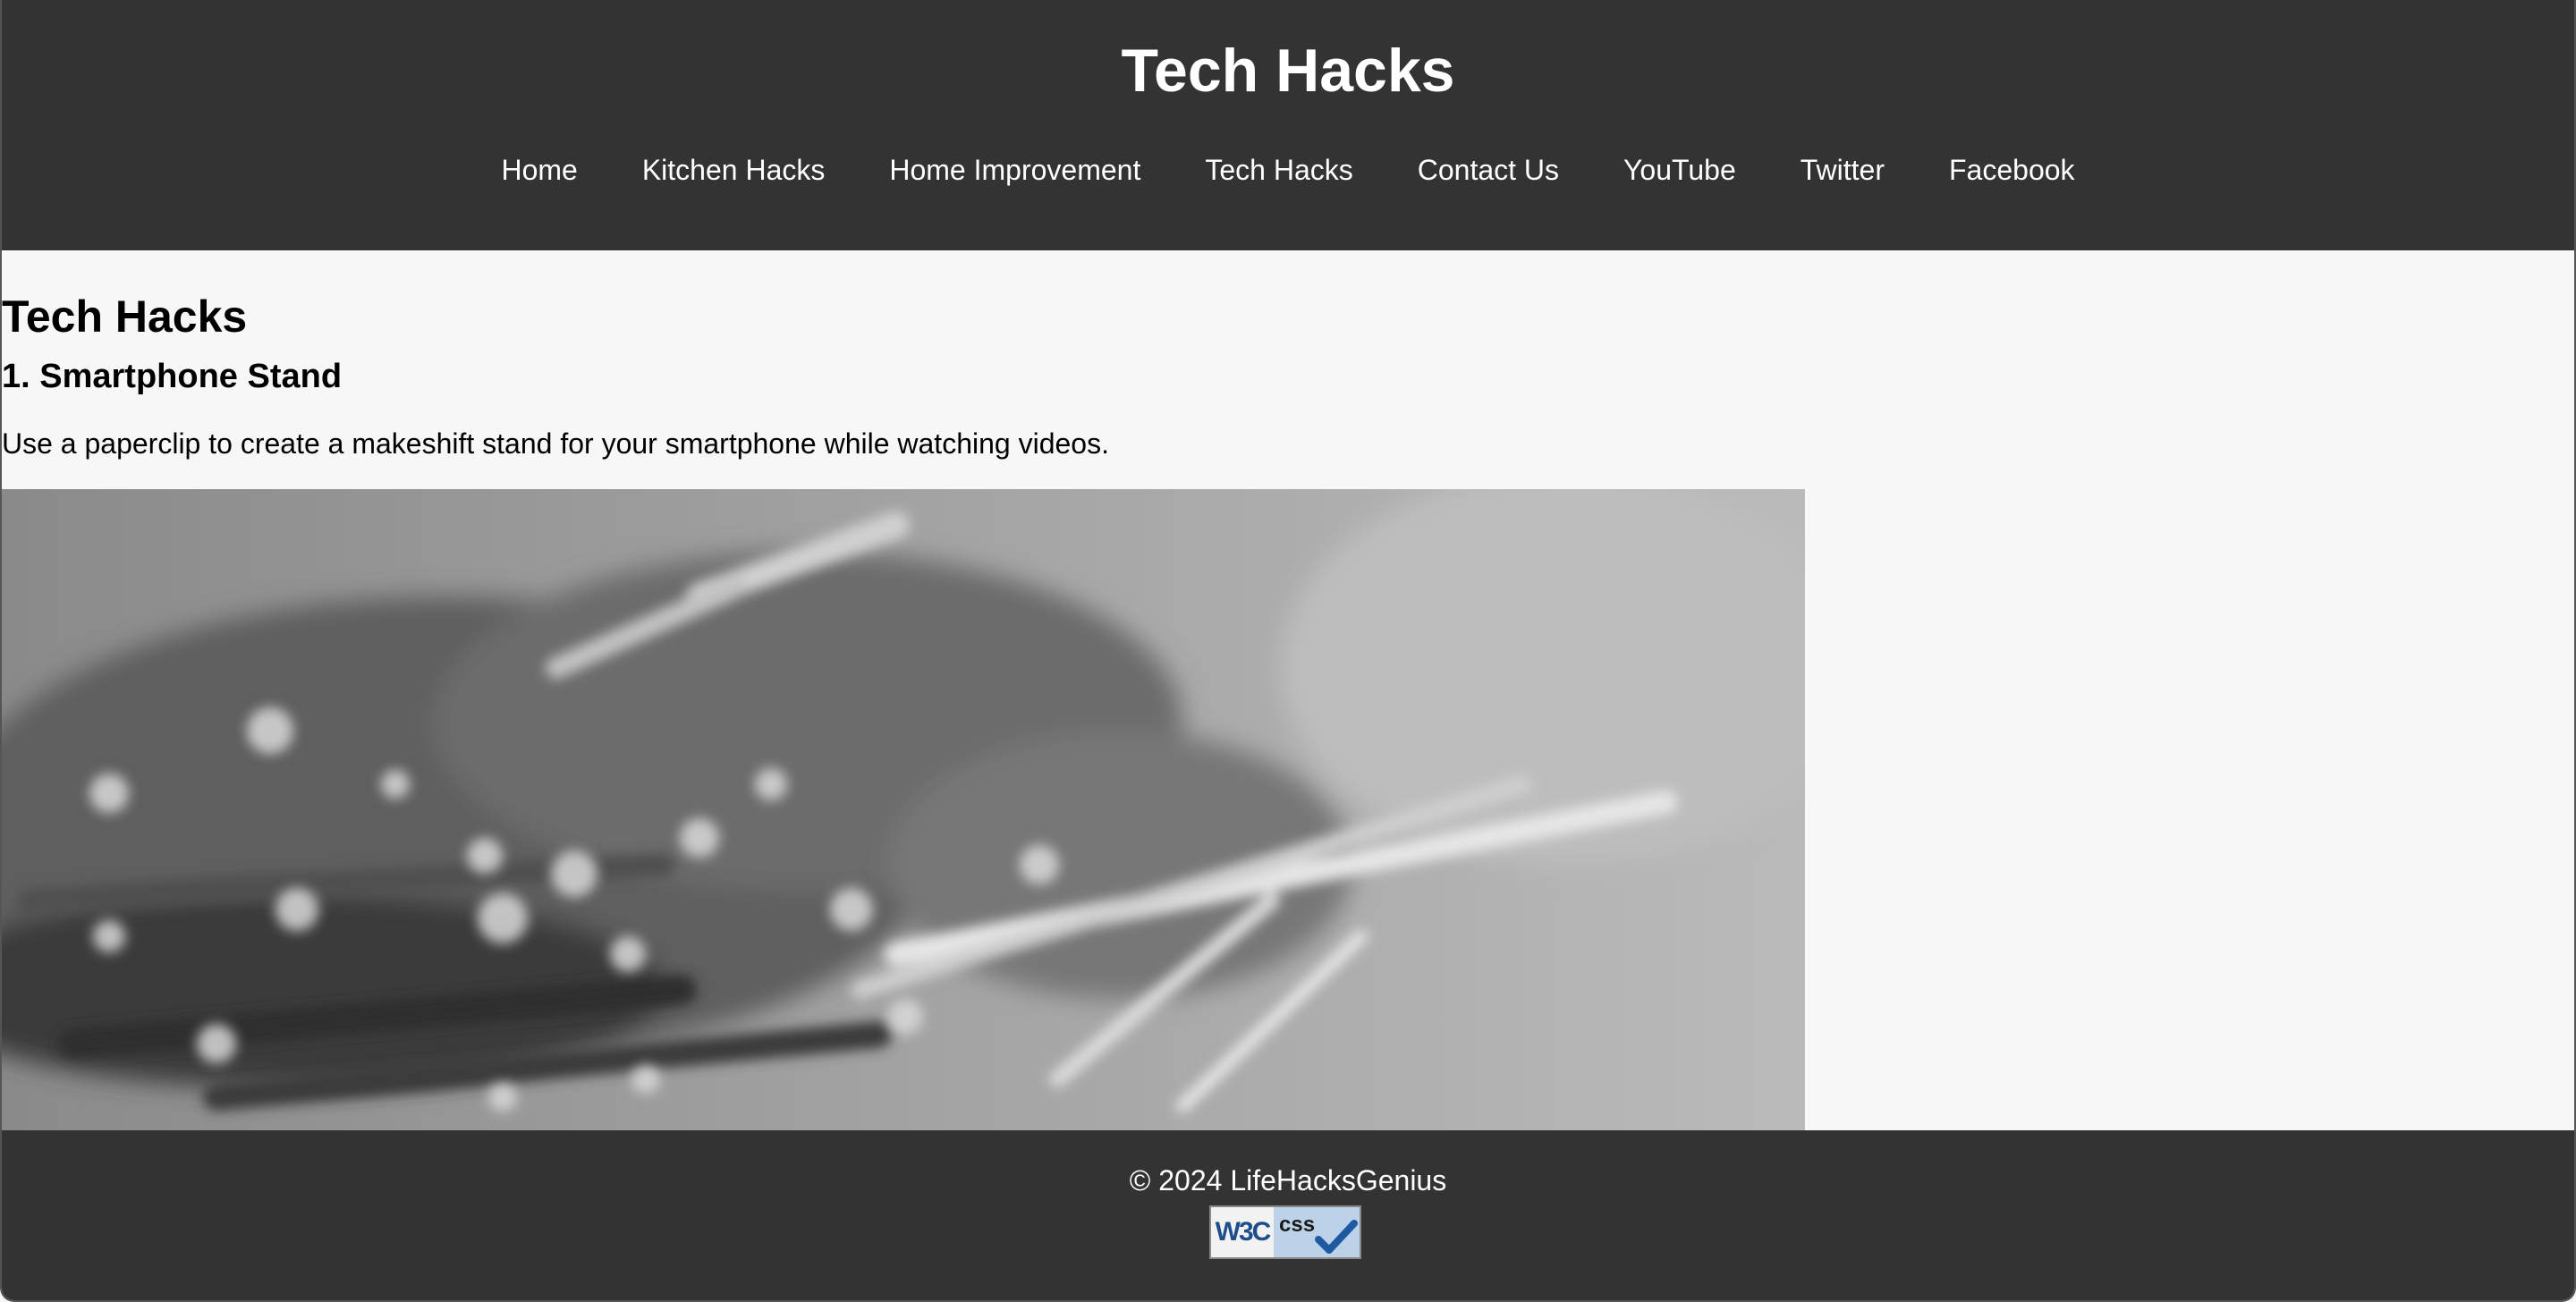  I want to click on site-footer: © 2024 LifeHacksGenius W3C css, so click(1288, 1215).